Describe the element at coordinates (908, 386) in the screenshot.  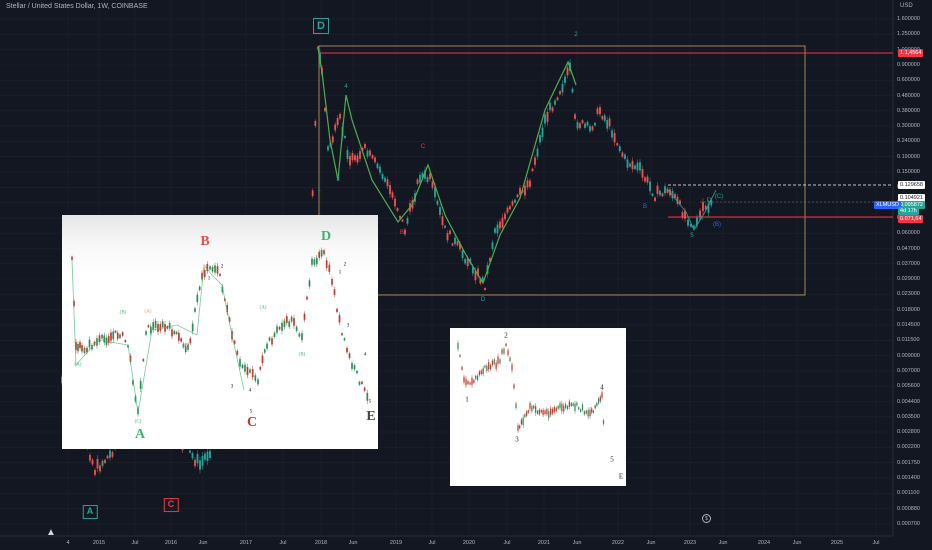
I see `price-axis-label: 0.005600` at that location.